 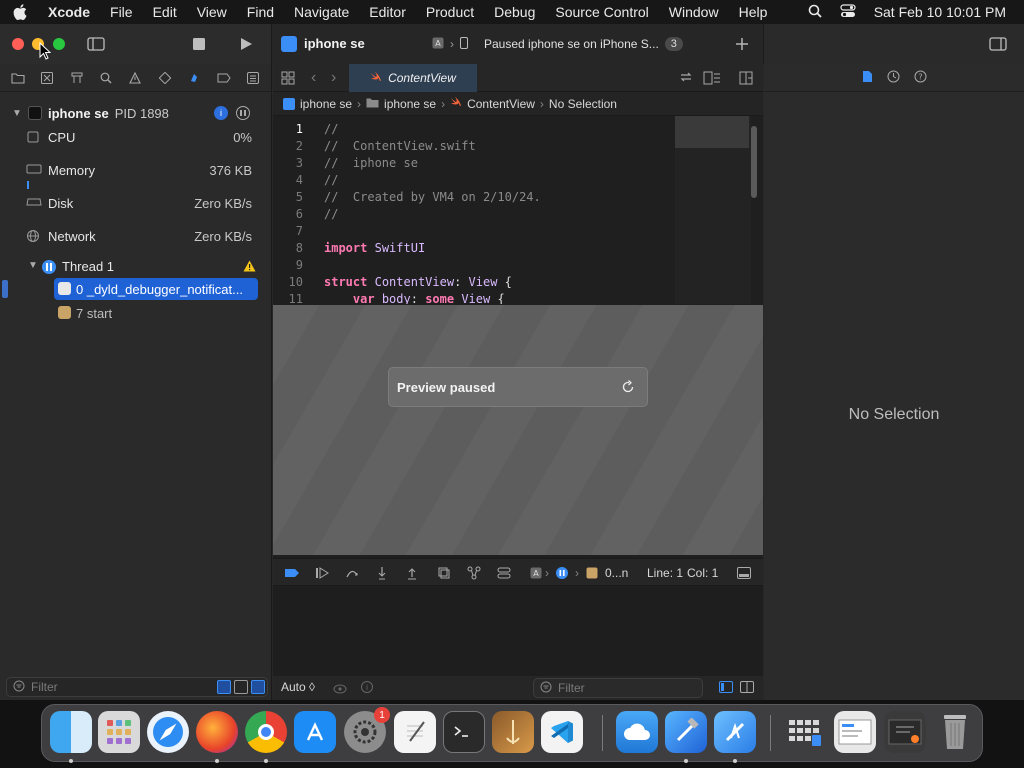 I want to click on warning-icon, so click(x=249, y=267).